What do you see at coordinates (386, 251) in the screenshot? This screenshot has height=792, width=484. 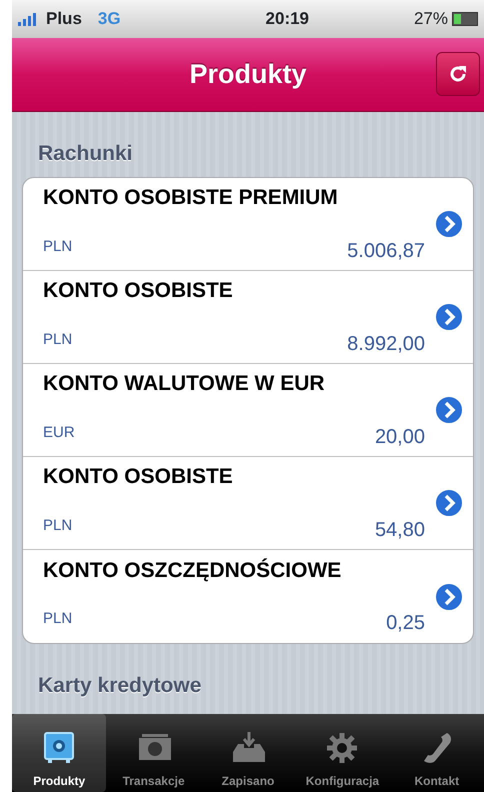 I see `account-balance: 5.006,87` at bounding box center [386, 251].